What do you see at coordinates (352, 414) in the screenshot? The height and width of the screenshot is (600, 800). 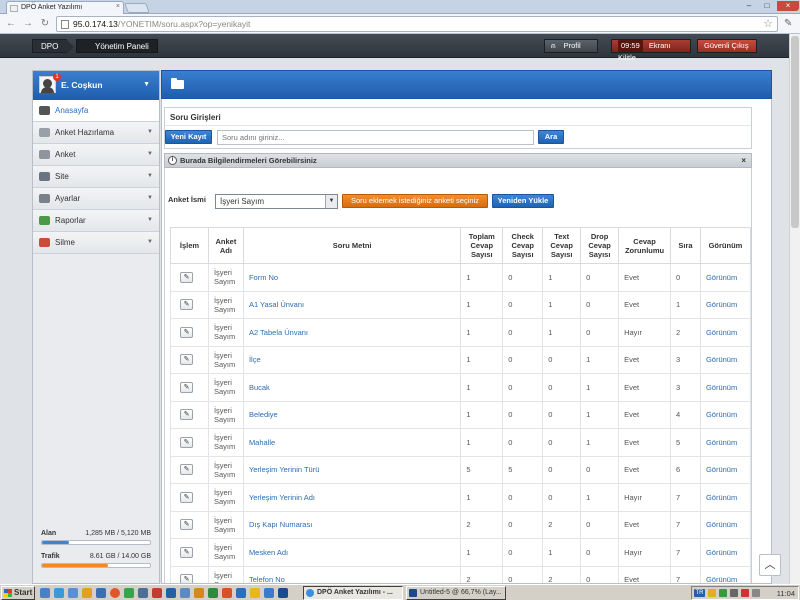 I see `cell-question: Belediye` at bounding box center [352, 414].